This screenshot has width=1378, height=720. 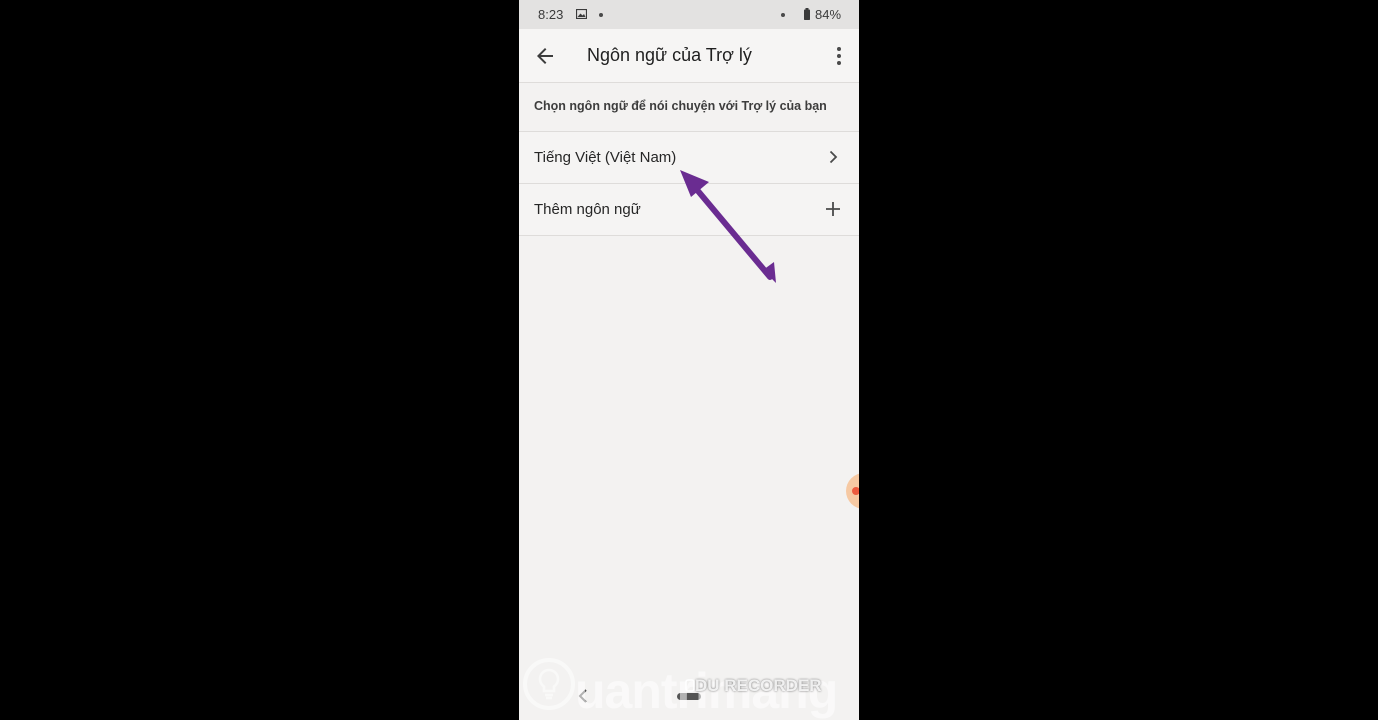 What do you see at coordinates (545, 56) in the screenshot?
I see `back-arrow-icon` at bounding box center [545, 56].